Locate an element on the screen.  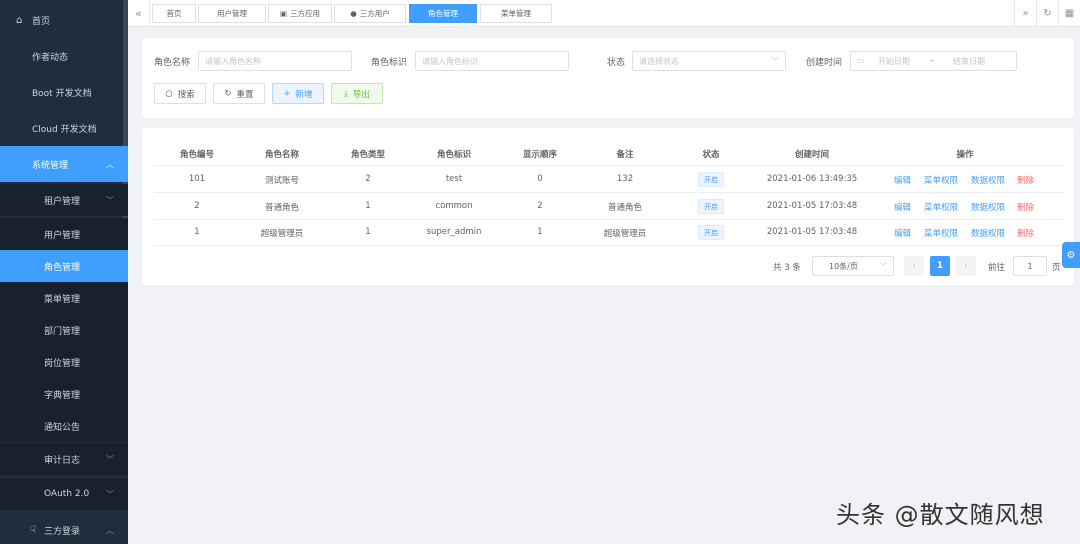
goto-label: 前往 is located at coordinates (997, 268).